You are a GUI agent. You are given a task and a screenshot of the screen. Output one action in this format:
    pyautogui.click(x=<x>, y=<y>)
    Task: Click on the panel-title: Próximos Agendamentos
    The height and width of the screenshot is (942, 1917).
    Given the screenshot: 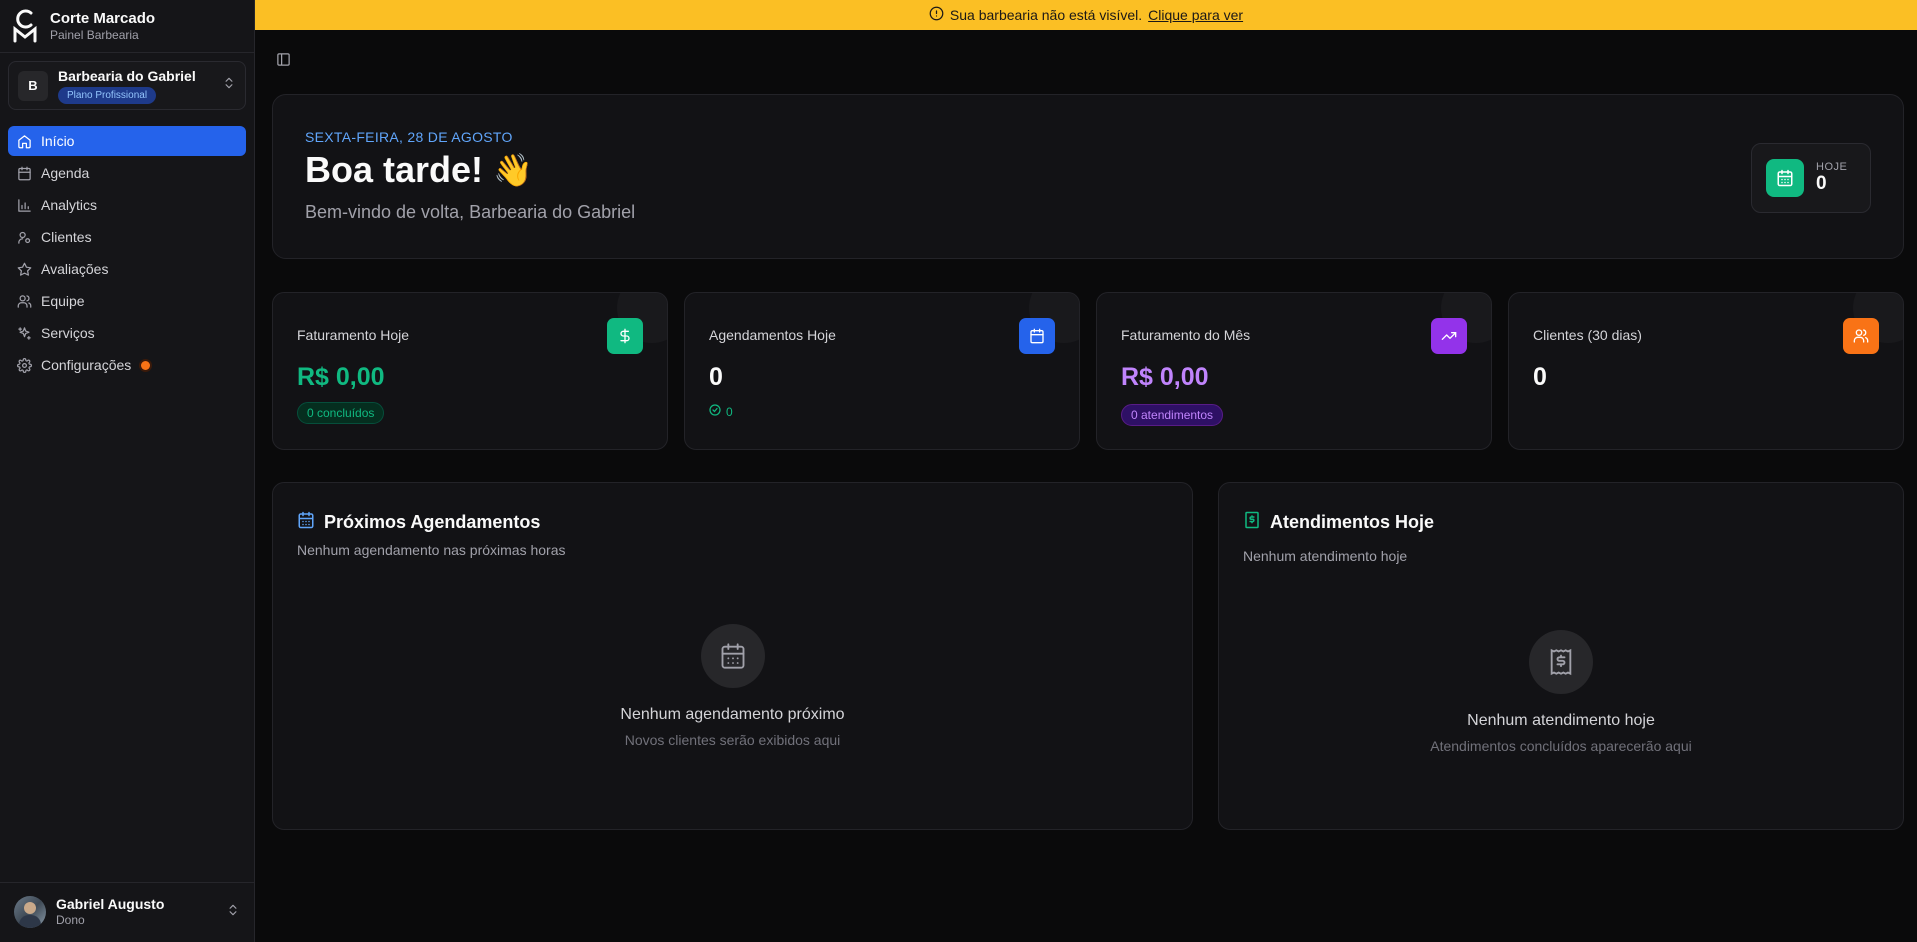 What is the action you would take?
    pyautogui.click(x=418, y=522)
    